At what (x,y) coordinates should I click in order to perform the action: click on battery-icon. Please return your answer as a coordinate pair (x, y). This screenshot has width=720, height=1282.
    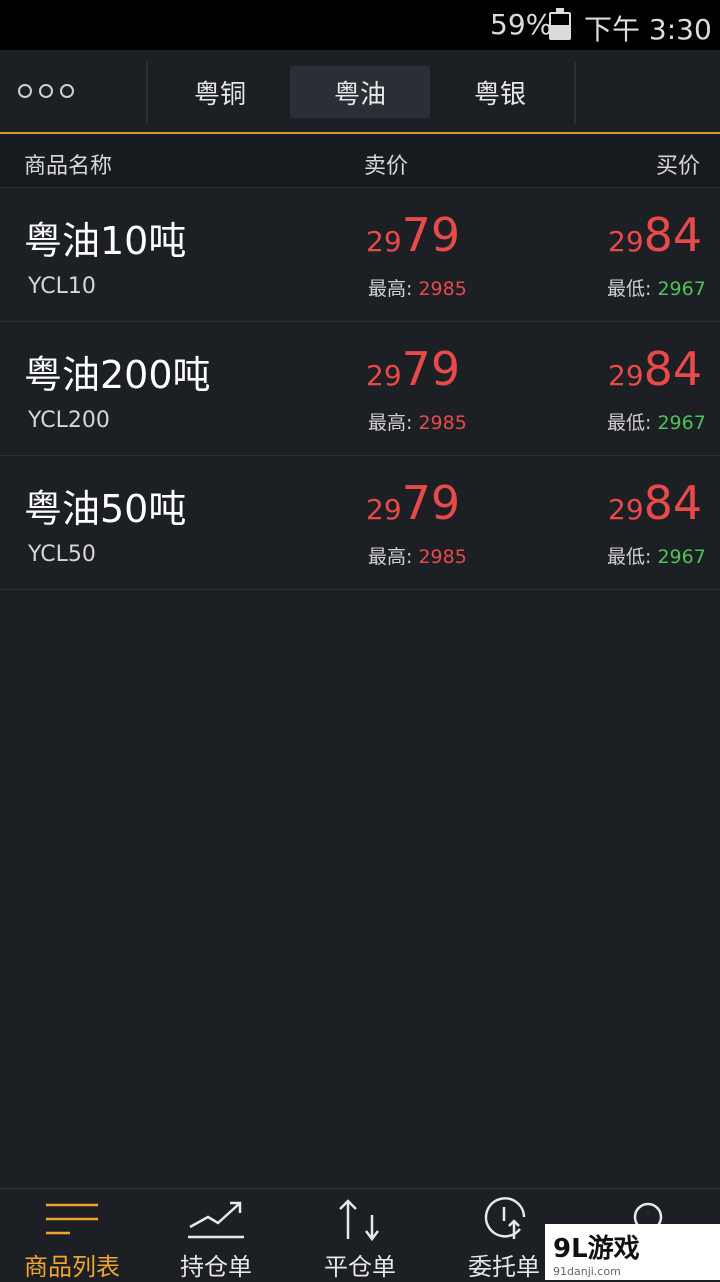
    Looking at the image, I should click on (560, 24).